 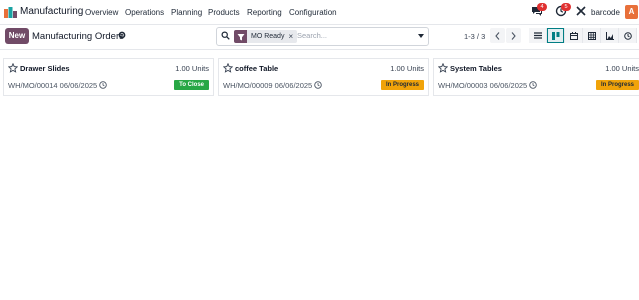 I want to click on pager-value: 1-3 / 3, so click(x=474, y=36).